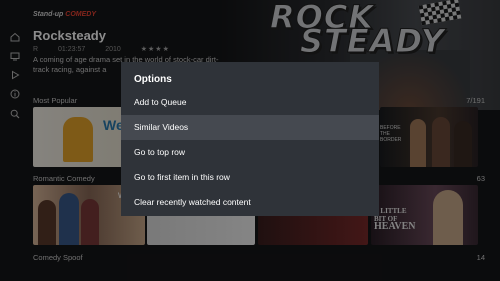  What do you see at coordinates (250, 202) in the screenshot?
I see `option-clear-recently-watched: Clear recently watched content` at bounding box center [250, 202].